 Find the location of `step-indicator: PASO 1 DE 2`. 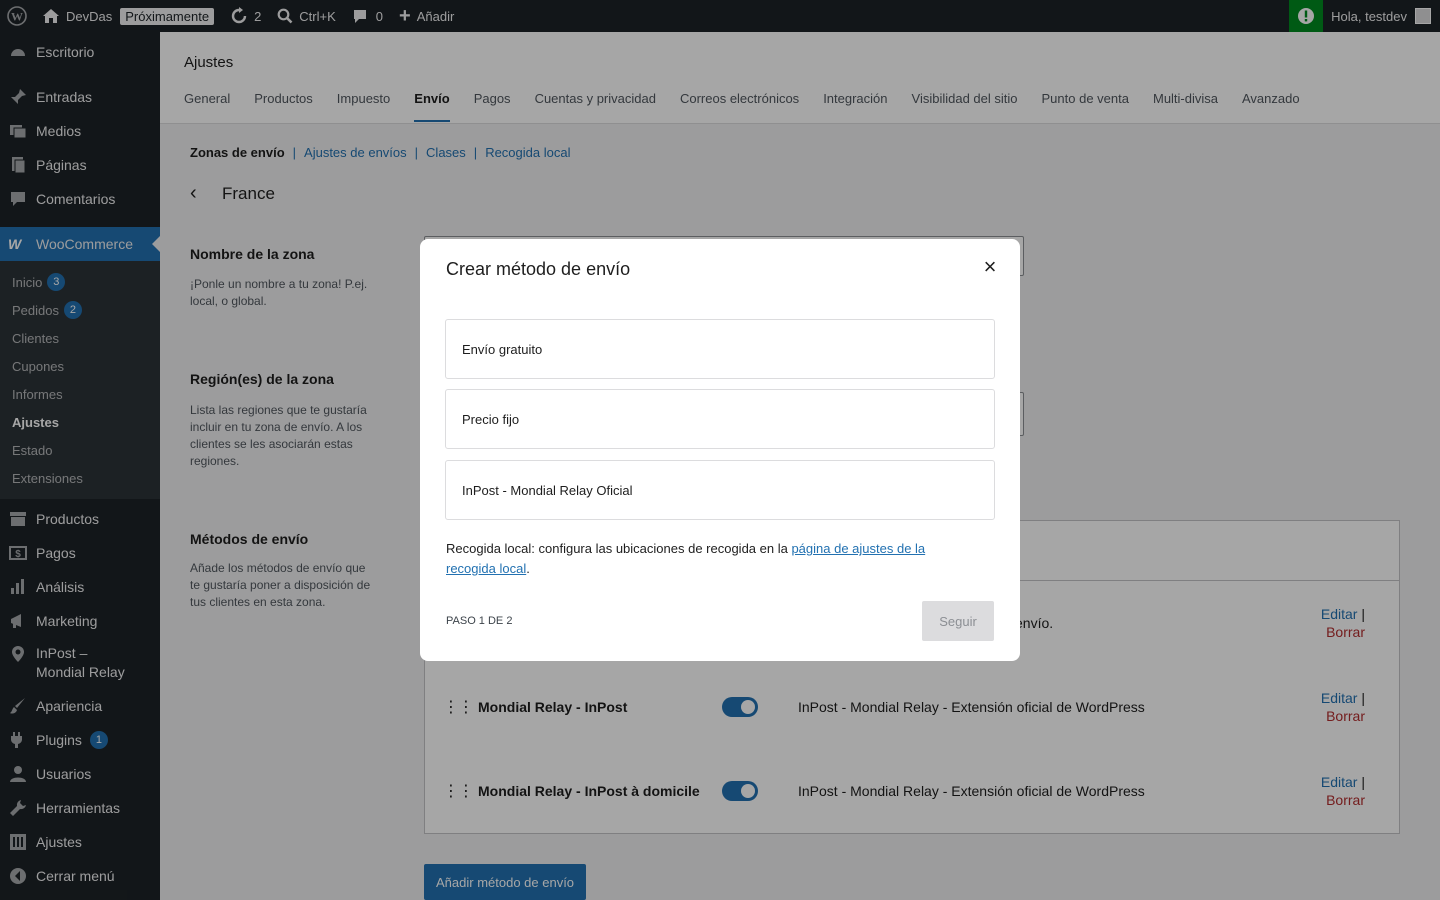

step-indicator: PASO 1 DE 2 is located at coordinates (479, 621).